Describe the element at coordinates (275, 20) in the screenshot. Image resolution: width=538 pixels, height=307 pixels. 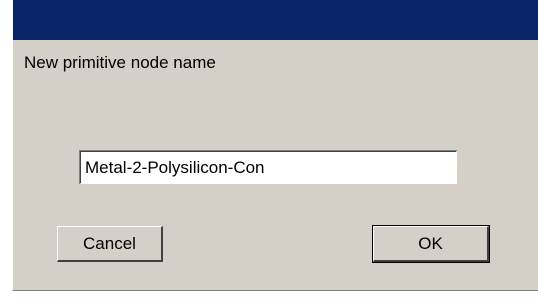
I see `dialog-titlebar` at that location.